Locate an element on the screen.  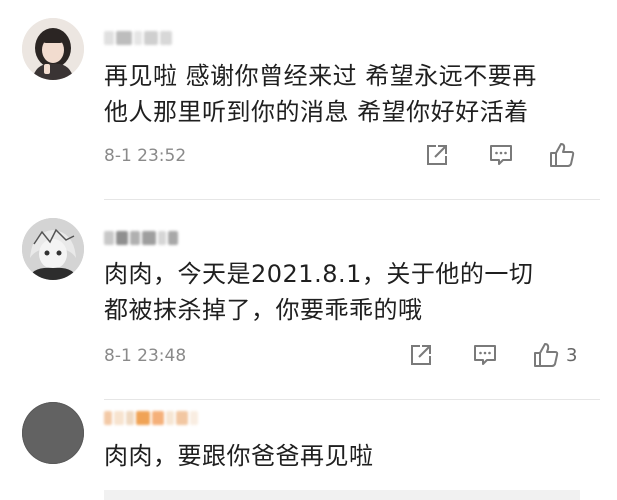
avatar-image is located at coordinates (53, 433).